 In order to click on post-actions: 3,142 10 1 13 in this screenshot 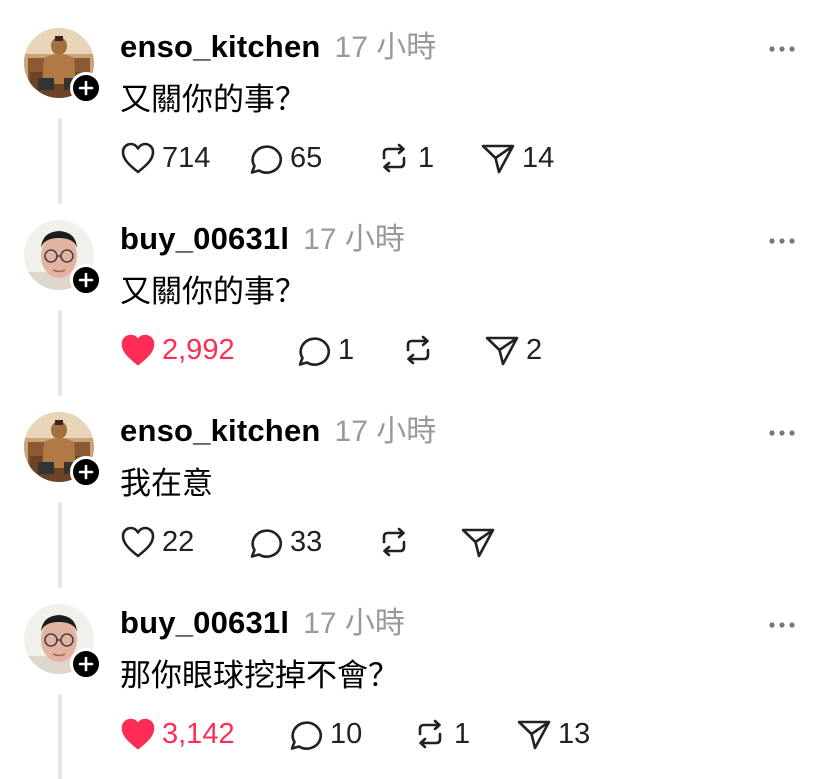, I will do `click(358, 734)`.